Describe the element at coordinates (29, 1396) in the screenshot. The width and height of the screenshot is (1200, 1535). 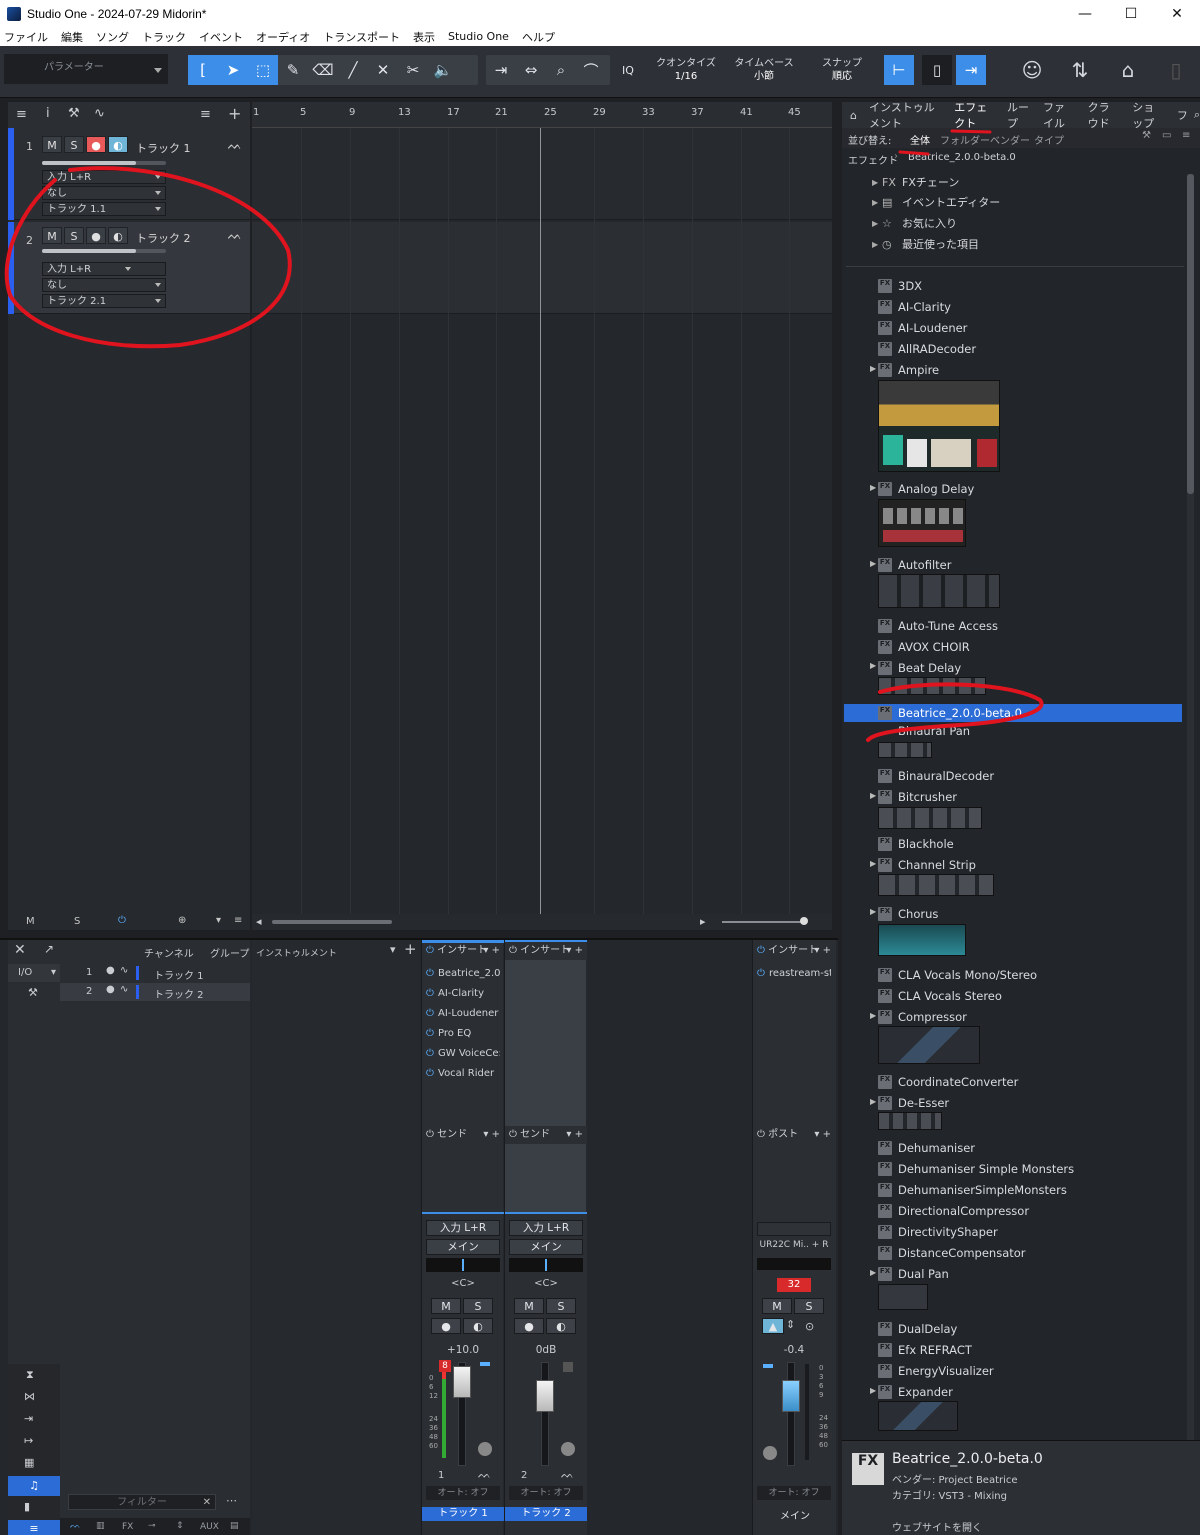
I see `narrow-icon: ⋈` at that location.